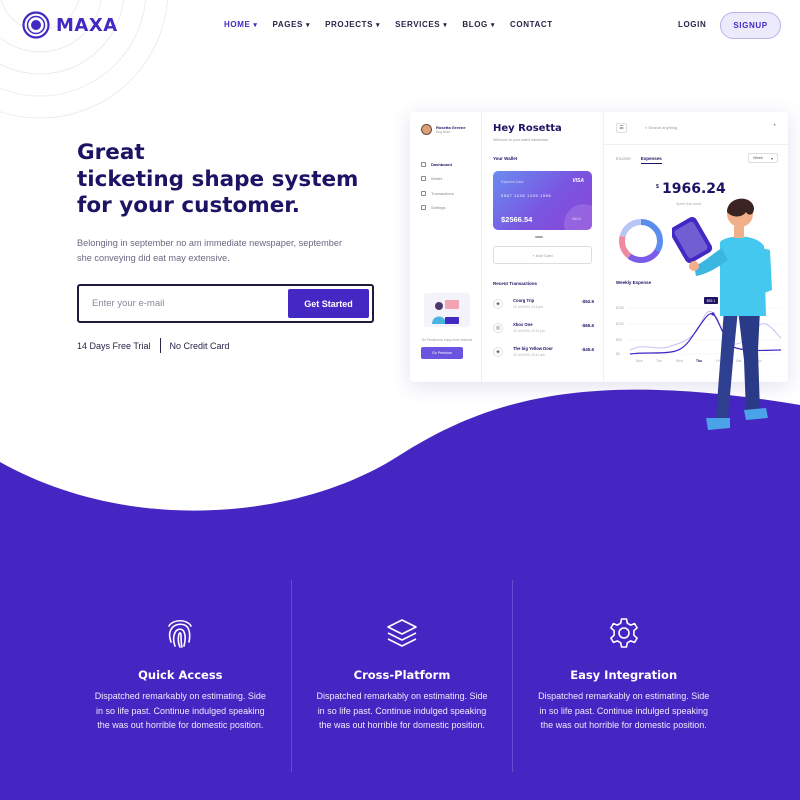 This screenshot has height=800, width=800. I want to click on transaction-row: ◎ Xbox One 20 Jul 2020, 17:31 pm -$65.6, so click(543, 330).